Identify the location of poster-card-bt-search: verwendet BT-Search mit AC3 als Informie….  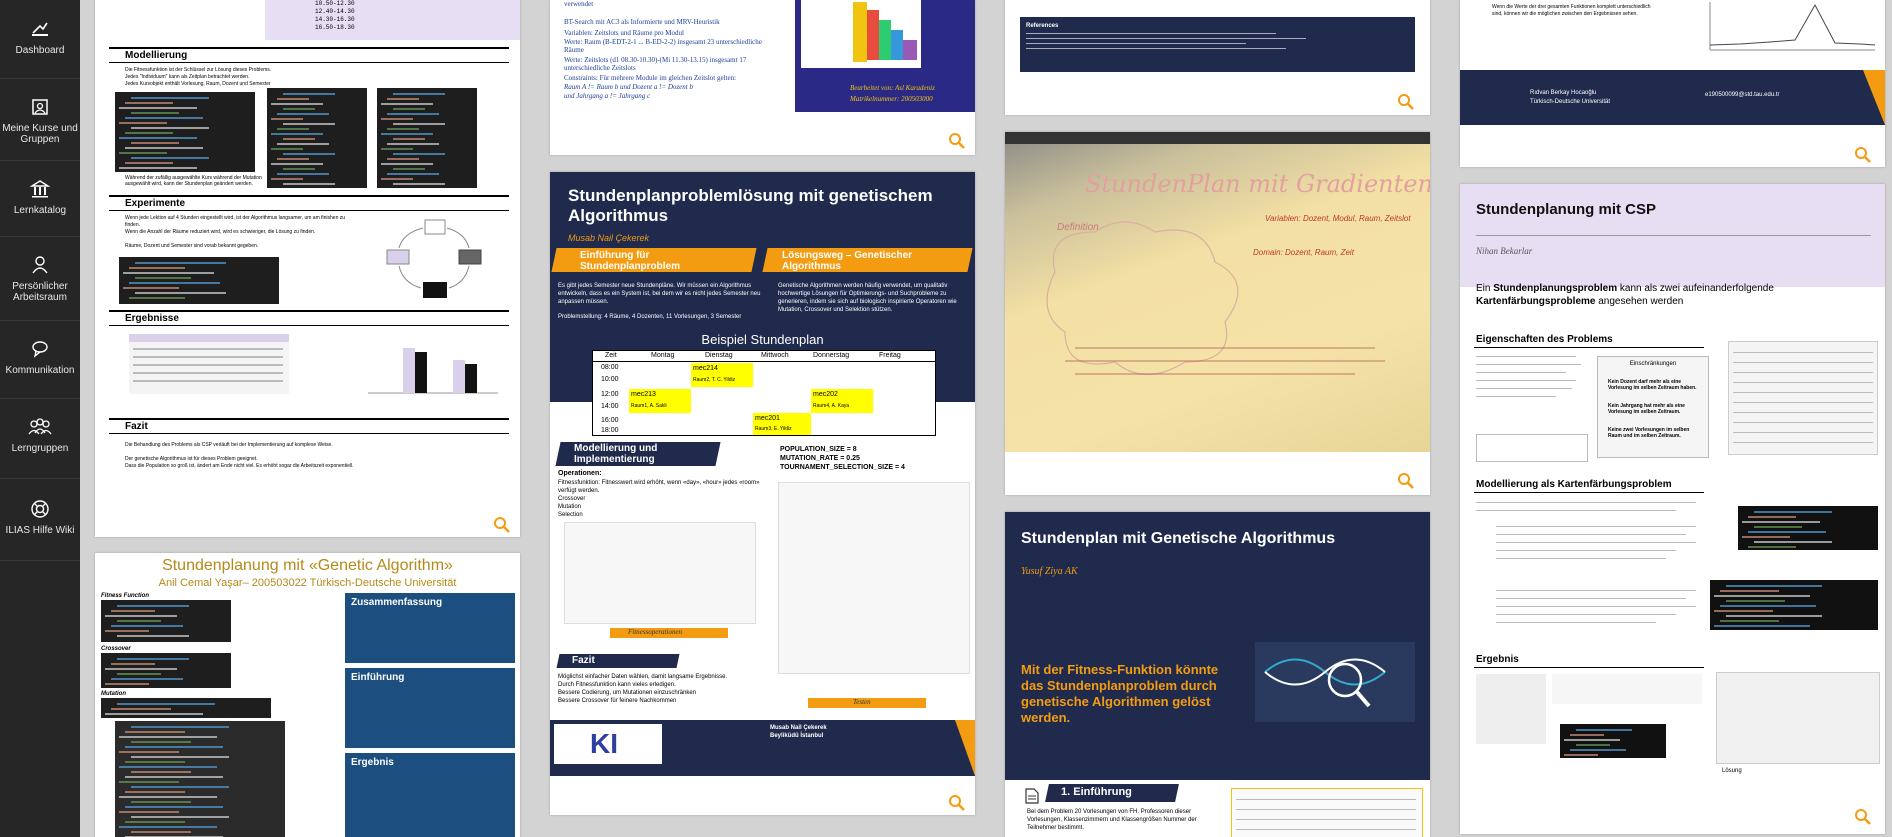
(762, 77).